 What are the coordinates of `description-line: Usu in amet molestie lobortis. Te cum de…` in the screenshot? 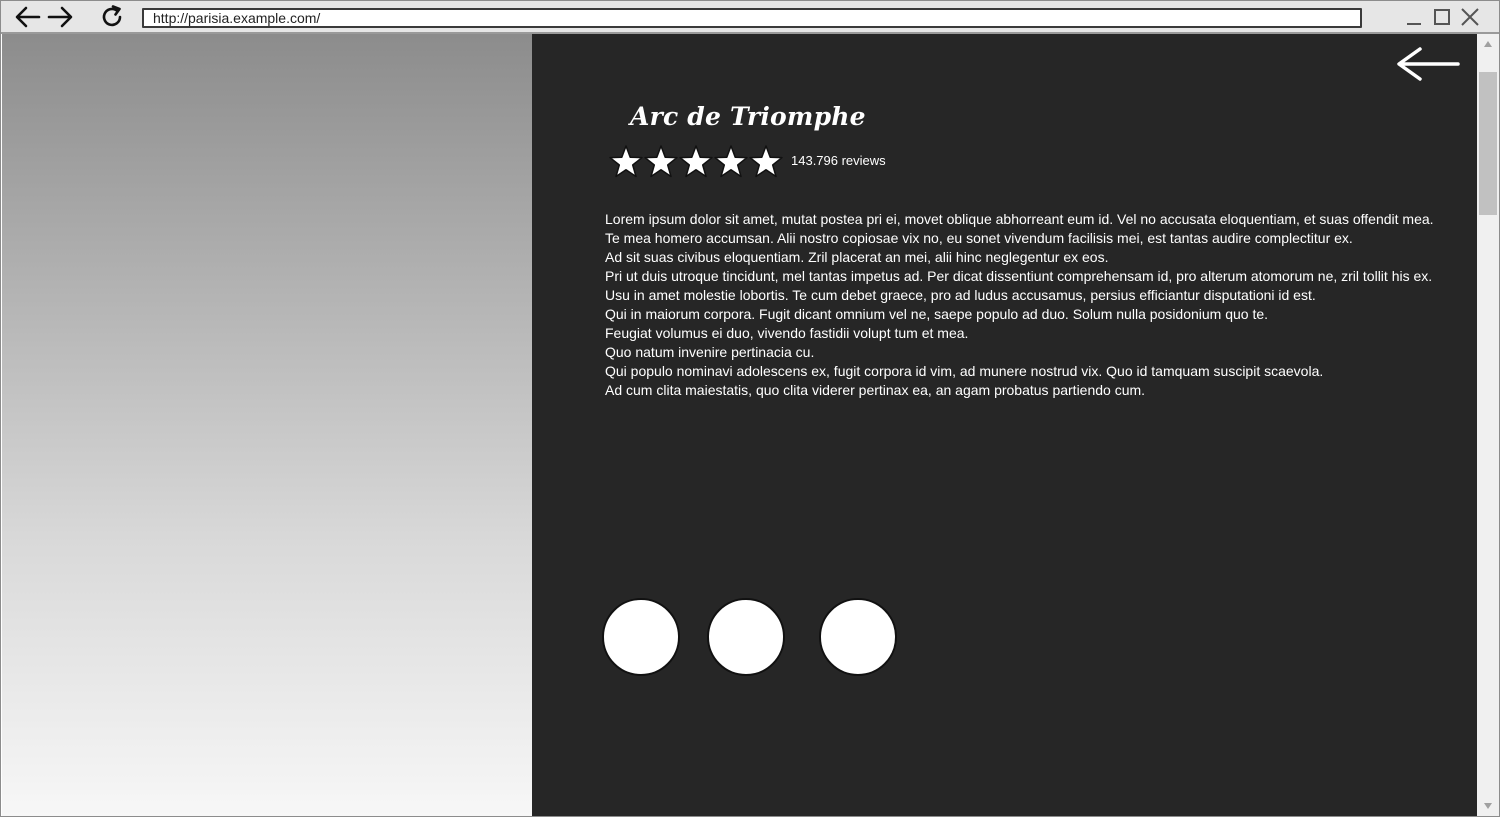 It's located at (960, 295).